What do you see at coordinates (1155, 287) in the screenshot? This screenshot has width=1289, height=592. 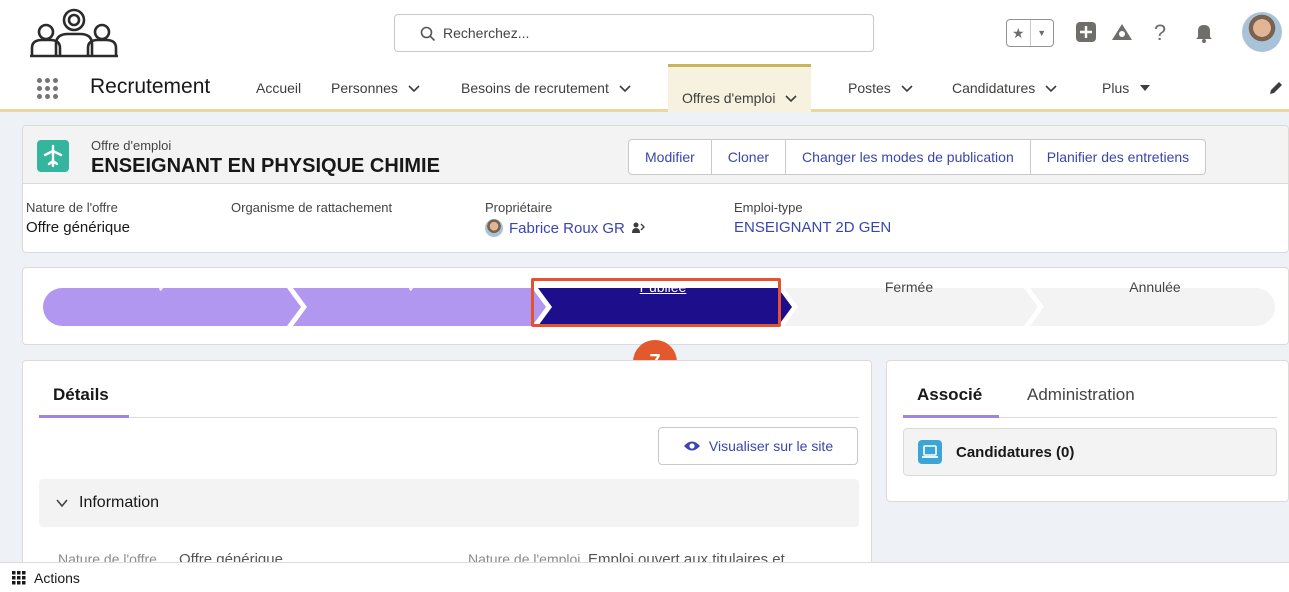 I see `path-stage-annulee: Annulée` at bounding box center [1155, 287].